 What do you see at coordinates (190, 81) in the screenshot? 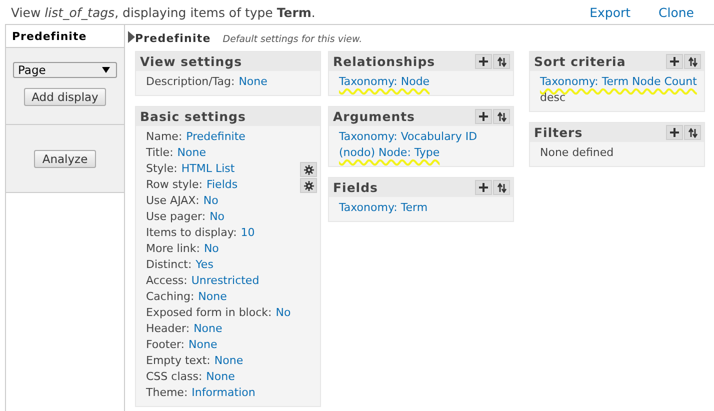
I see `setting-label: Description/Tag:` at bounding box center [190, 81].